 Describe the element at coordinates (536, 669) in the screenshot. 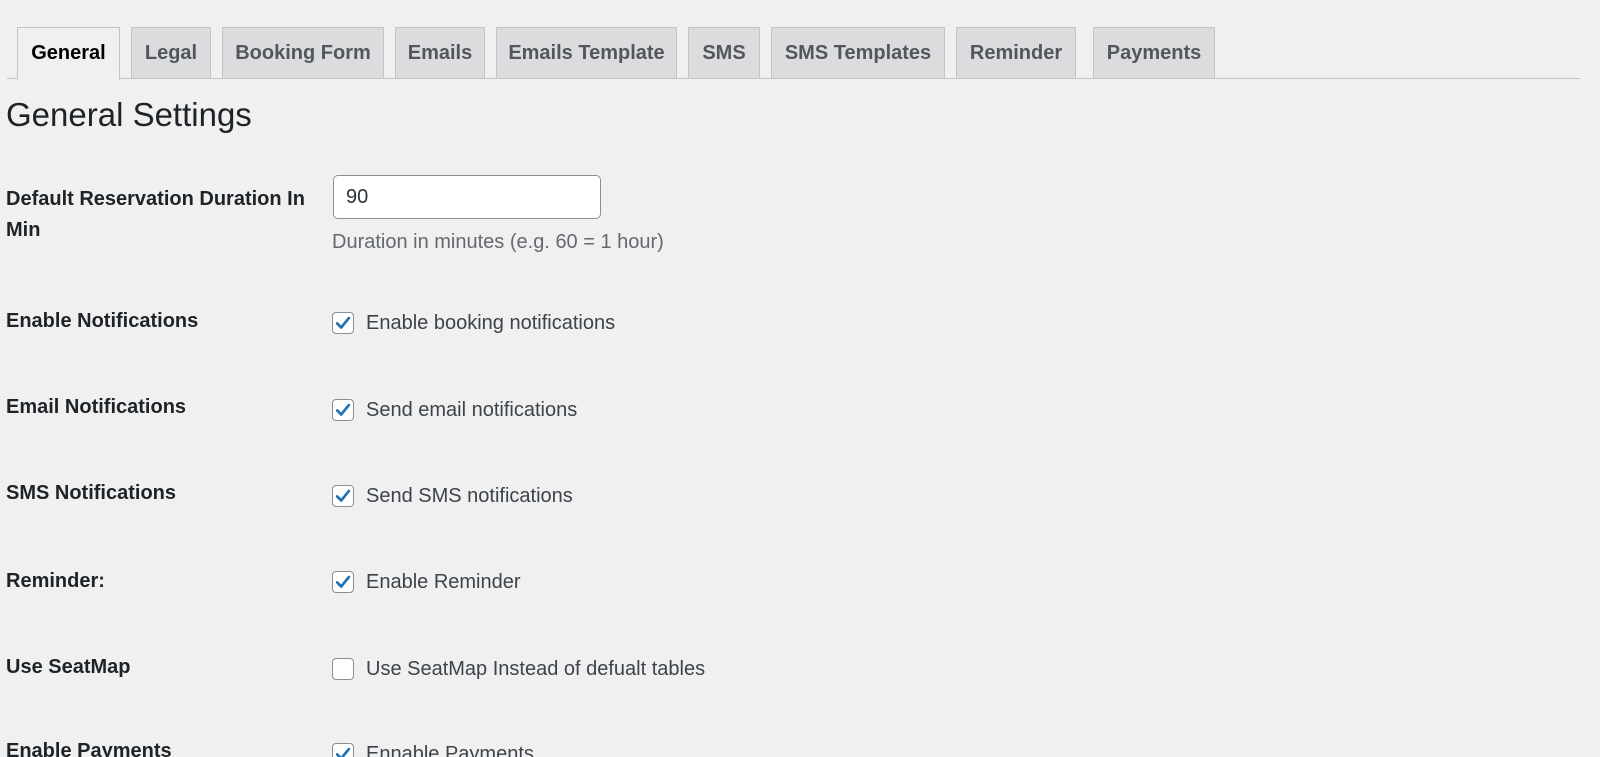

I see `use-seatmap-text: Use SeatMap Instead of defualt tables` at that location.